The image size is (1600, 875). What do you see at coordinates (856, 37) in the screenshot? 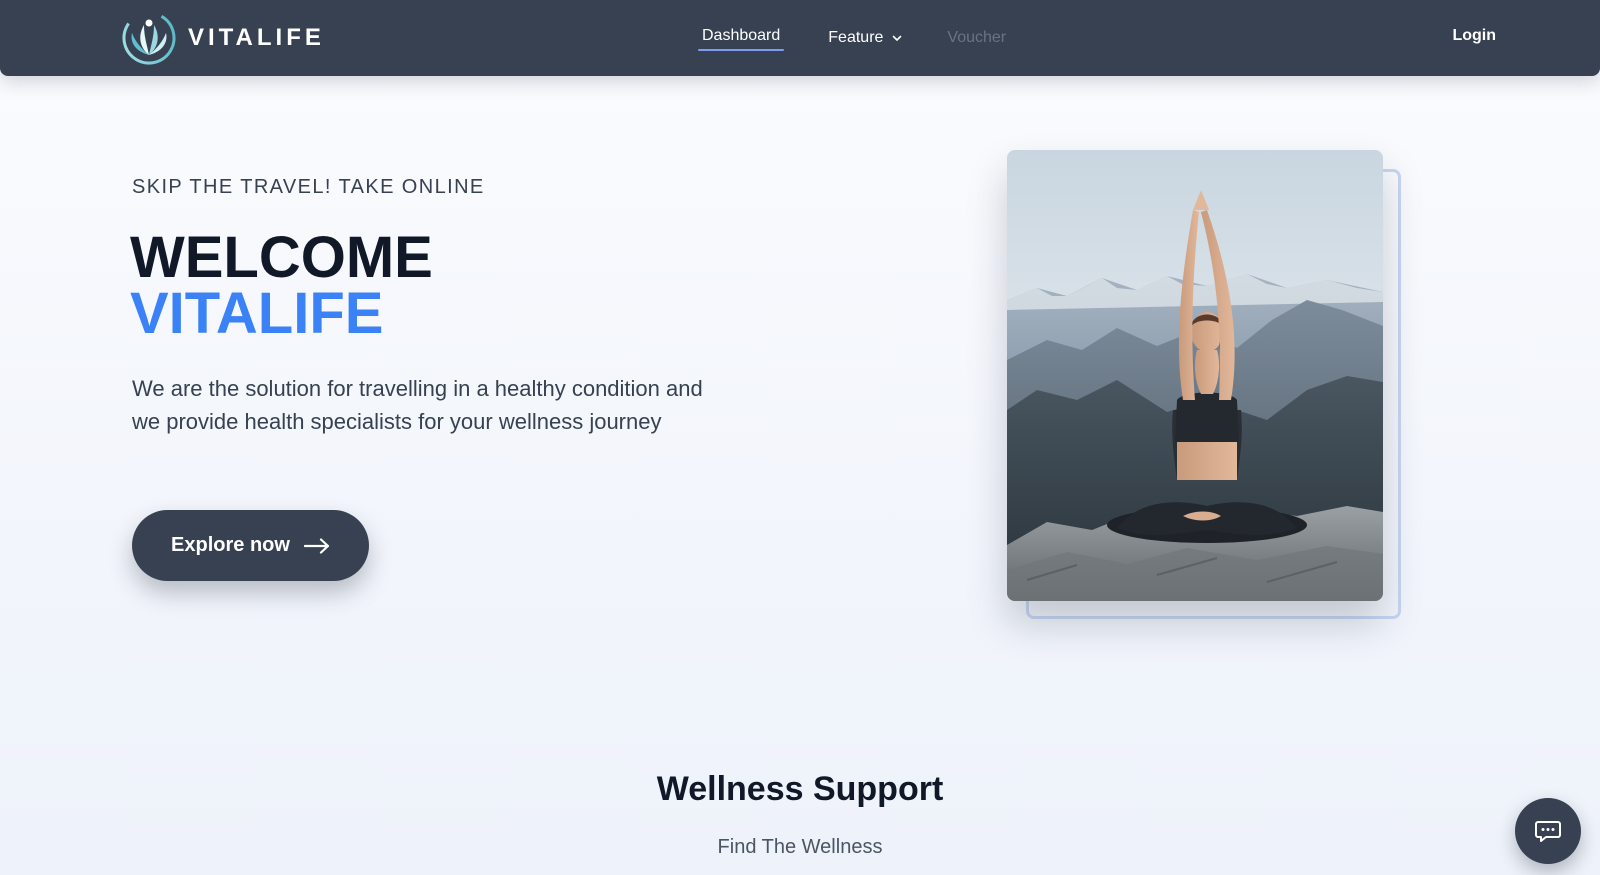
I see `nav-link-feature-label: Feature` at bounding box center [856, 37].